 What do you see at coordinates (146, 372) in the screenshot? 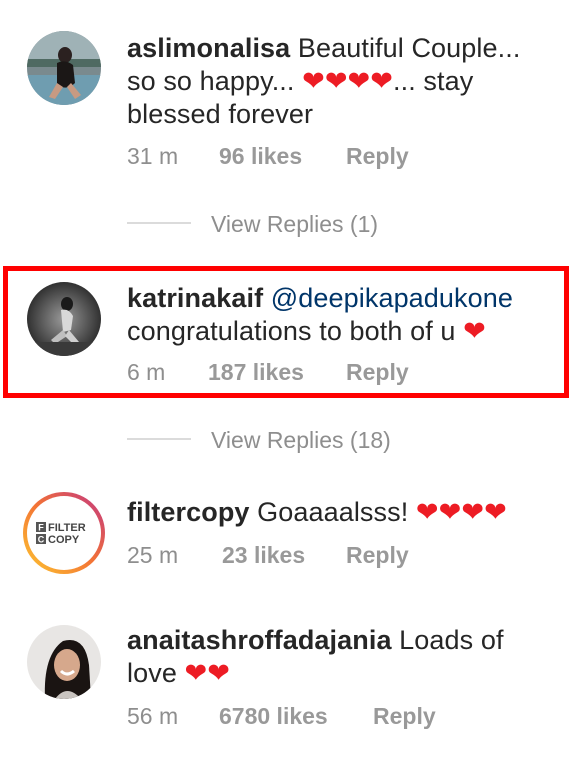
I see `comment-time: 6 m` at bounding box center [146, 372].